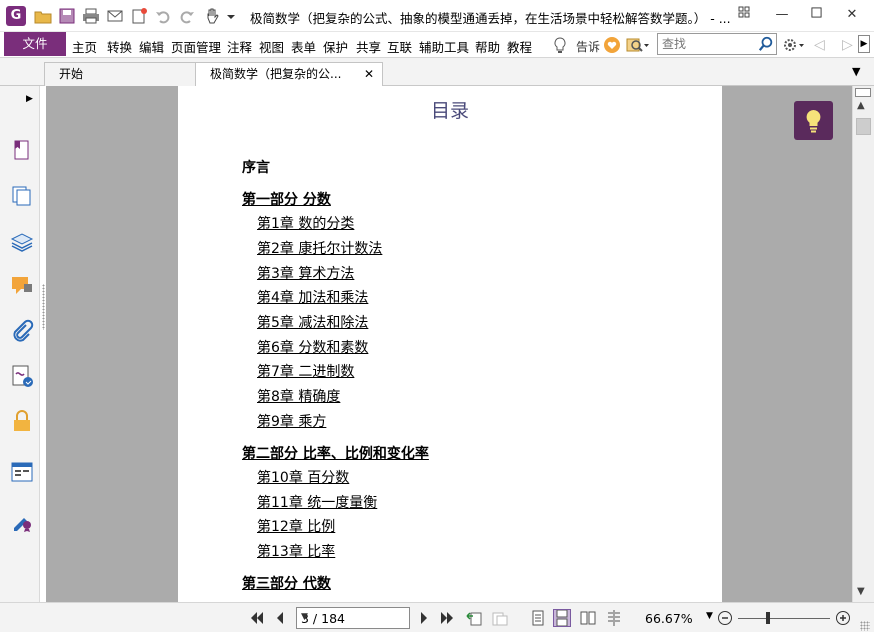 The image size is (874, 632). Describe the element at coordinates (271, 46) in the screenshot. I see `menu-view: 视图` at that location.